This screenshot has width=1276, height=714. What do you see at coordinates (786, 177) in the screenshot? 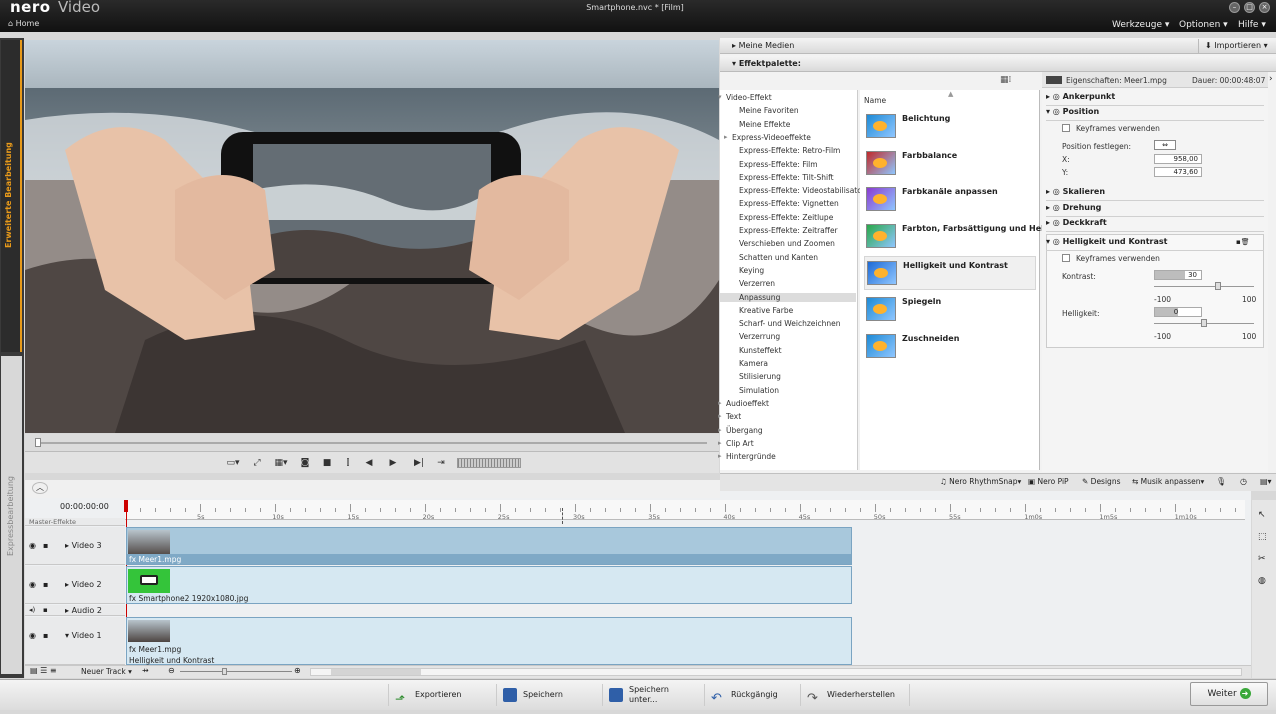
I see `tree-item: Express-Effekte: Tilt-Shift` at bounding box center [786, 177].